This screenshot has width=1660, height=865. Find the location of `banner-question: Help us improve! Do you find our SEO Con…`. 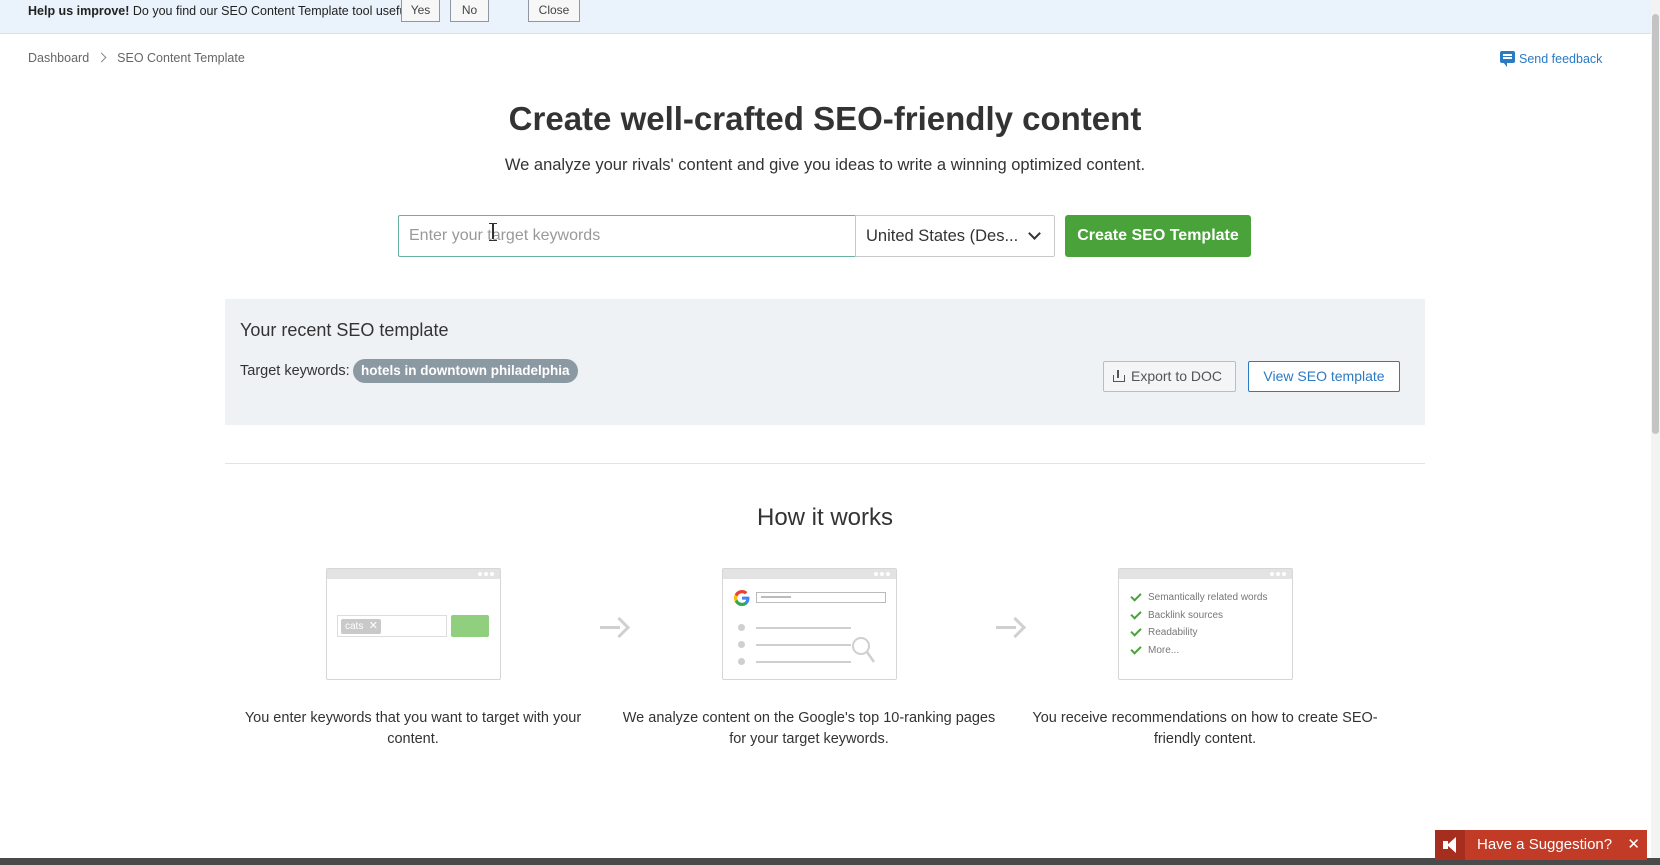

banner-question: Help us improve! Do you find our SEO Con… is located at coordinates (222, 11).